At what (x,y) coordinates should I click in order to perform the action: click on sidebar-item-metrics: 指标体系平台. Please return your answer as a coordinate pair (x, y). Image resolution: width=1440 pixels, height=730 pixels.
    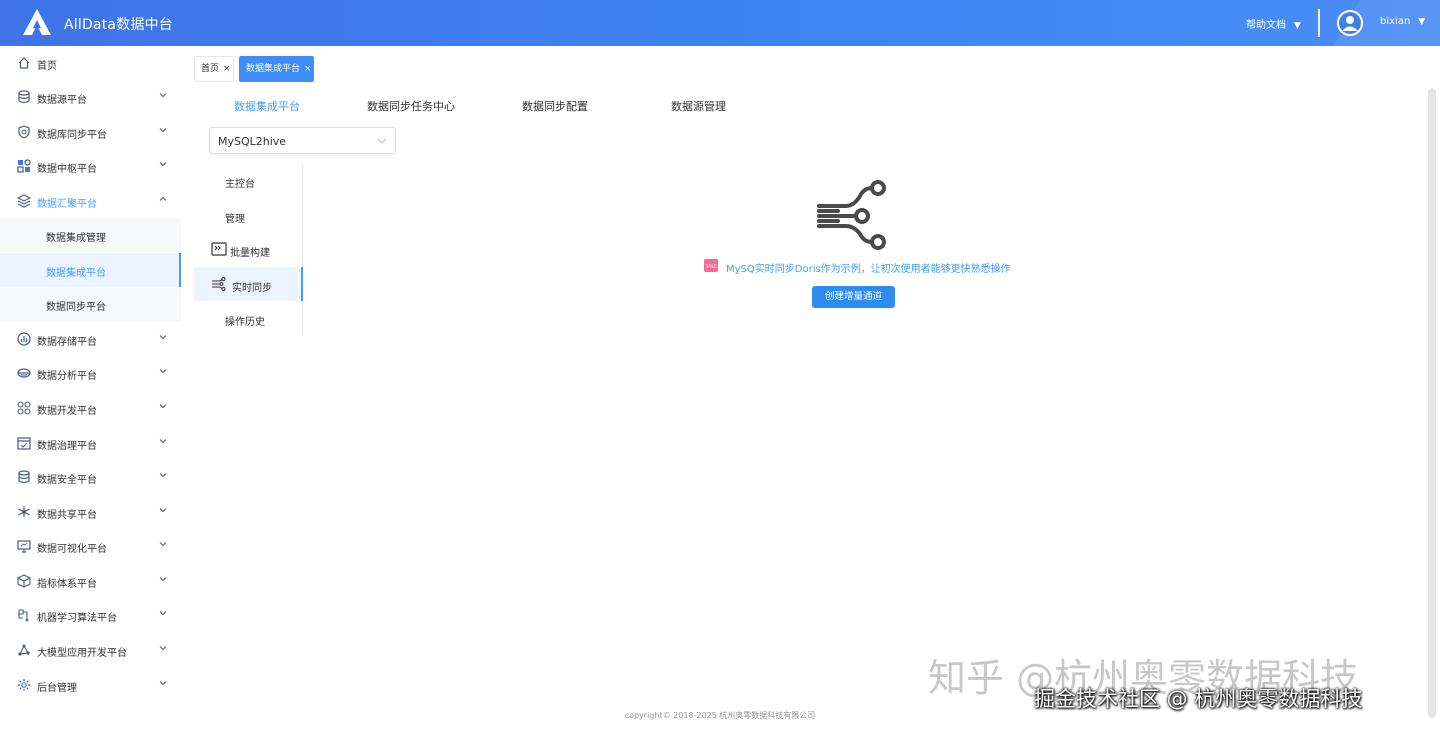
    Looking at the image, I should click on (90, 581).